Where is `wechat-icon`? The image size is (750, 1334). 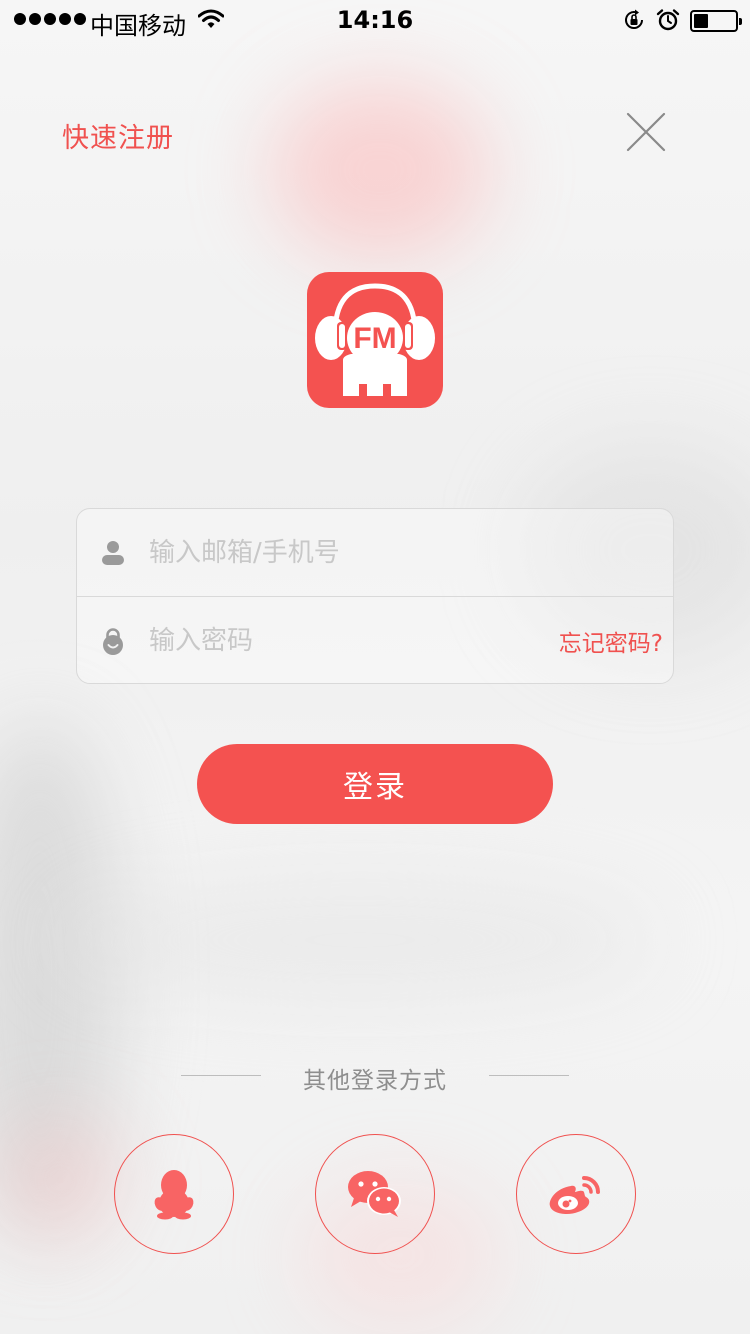
wechat-icon is located at coordinates (374, 1194).